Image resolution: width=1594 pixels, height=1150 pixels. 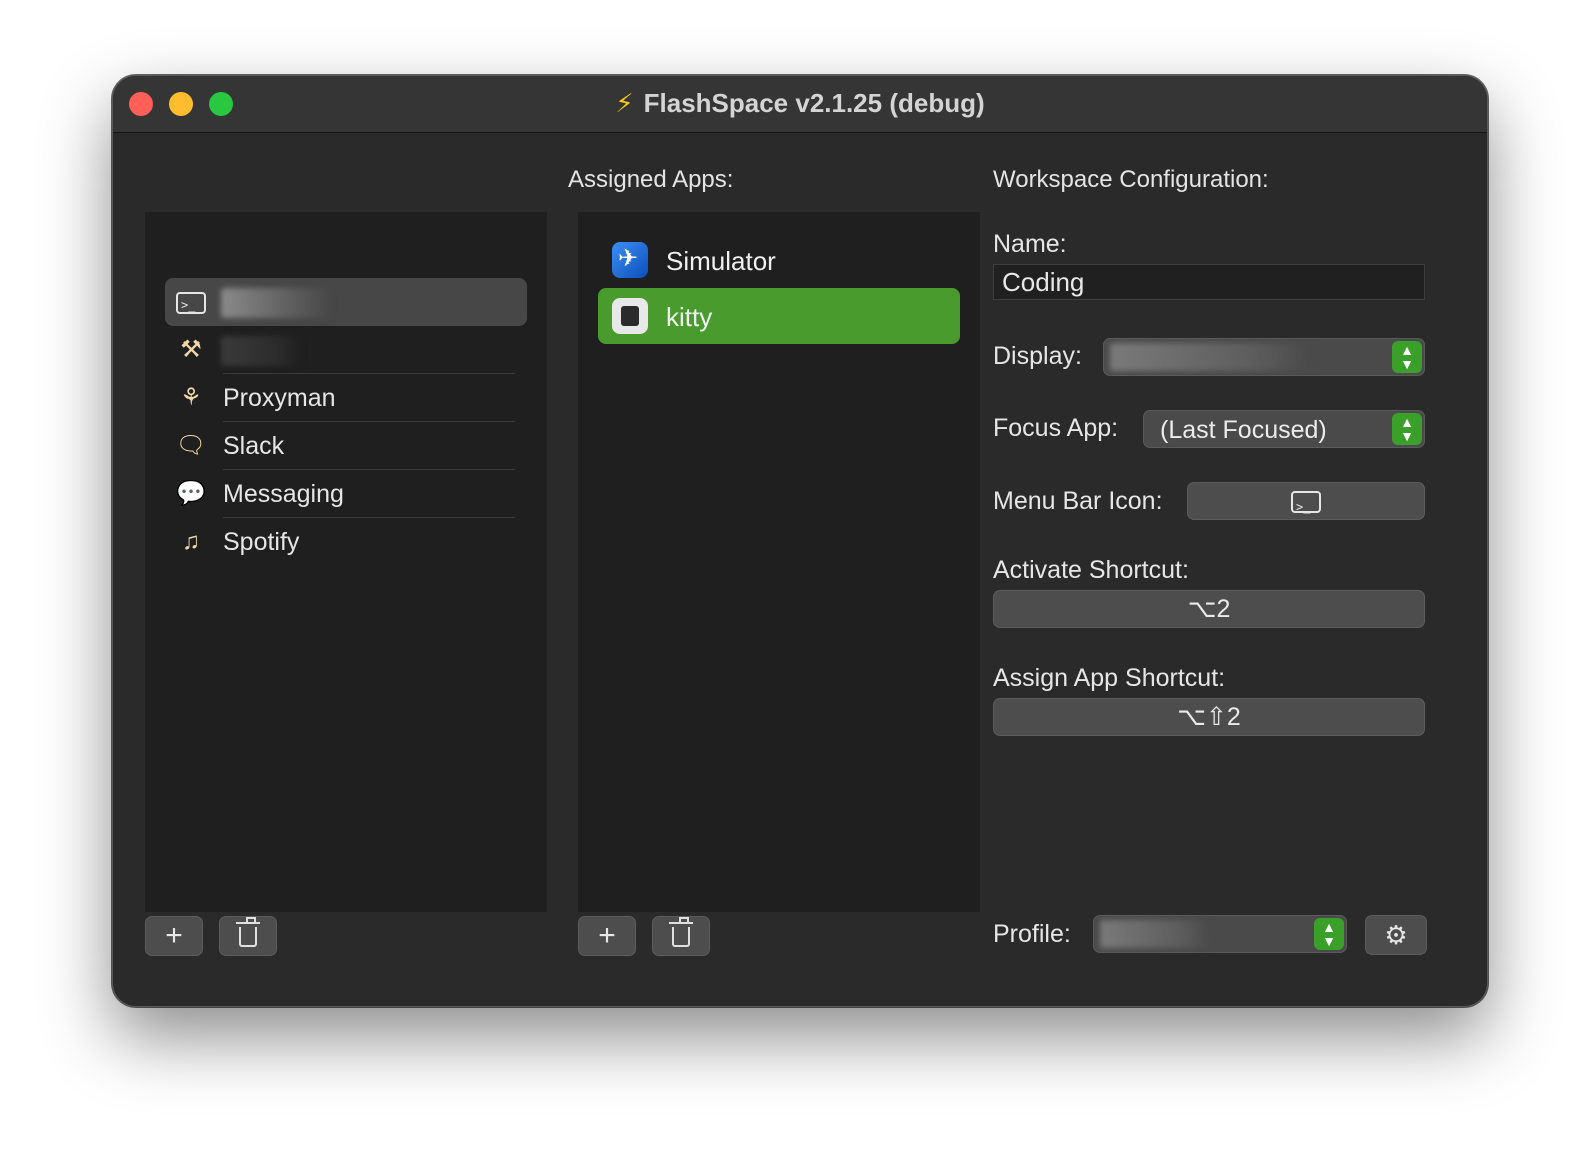 What do you see at coordinates (779, 260) in the screenshot?
I see `app-item-simulator: Simulator` at bounding box center [779, 260].